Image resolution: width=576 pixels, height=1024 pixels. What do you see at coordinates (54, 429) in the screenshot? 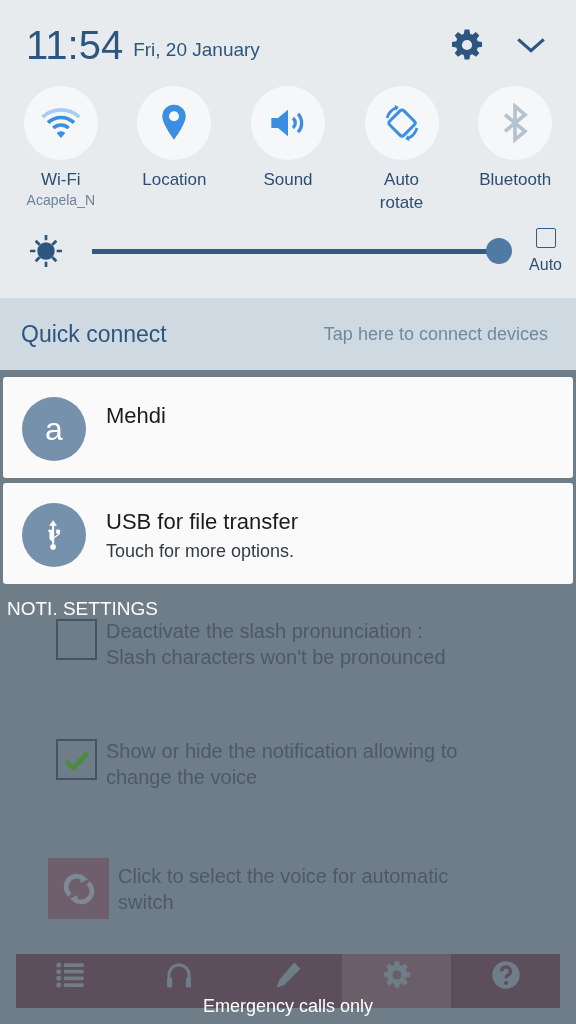
I see `avatar: a` at bounding box center [54, 429].